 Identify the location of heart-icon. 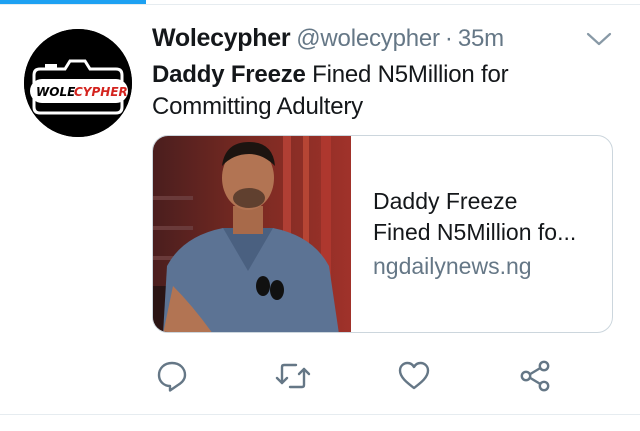
(414, 376).